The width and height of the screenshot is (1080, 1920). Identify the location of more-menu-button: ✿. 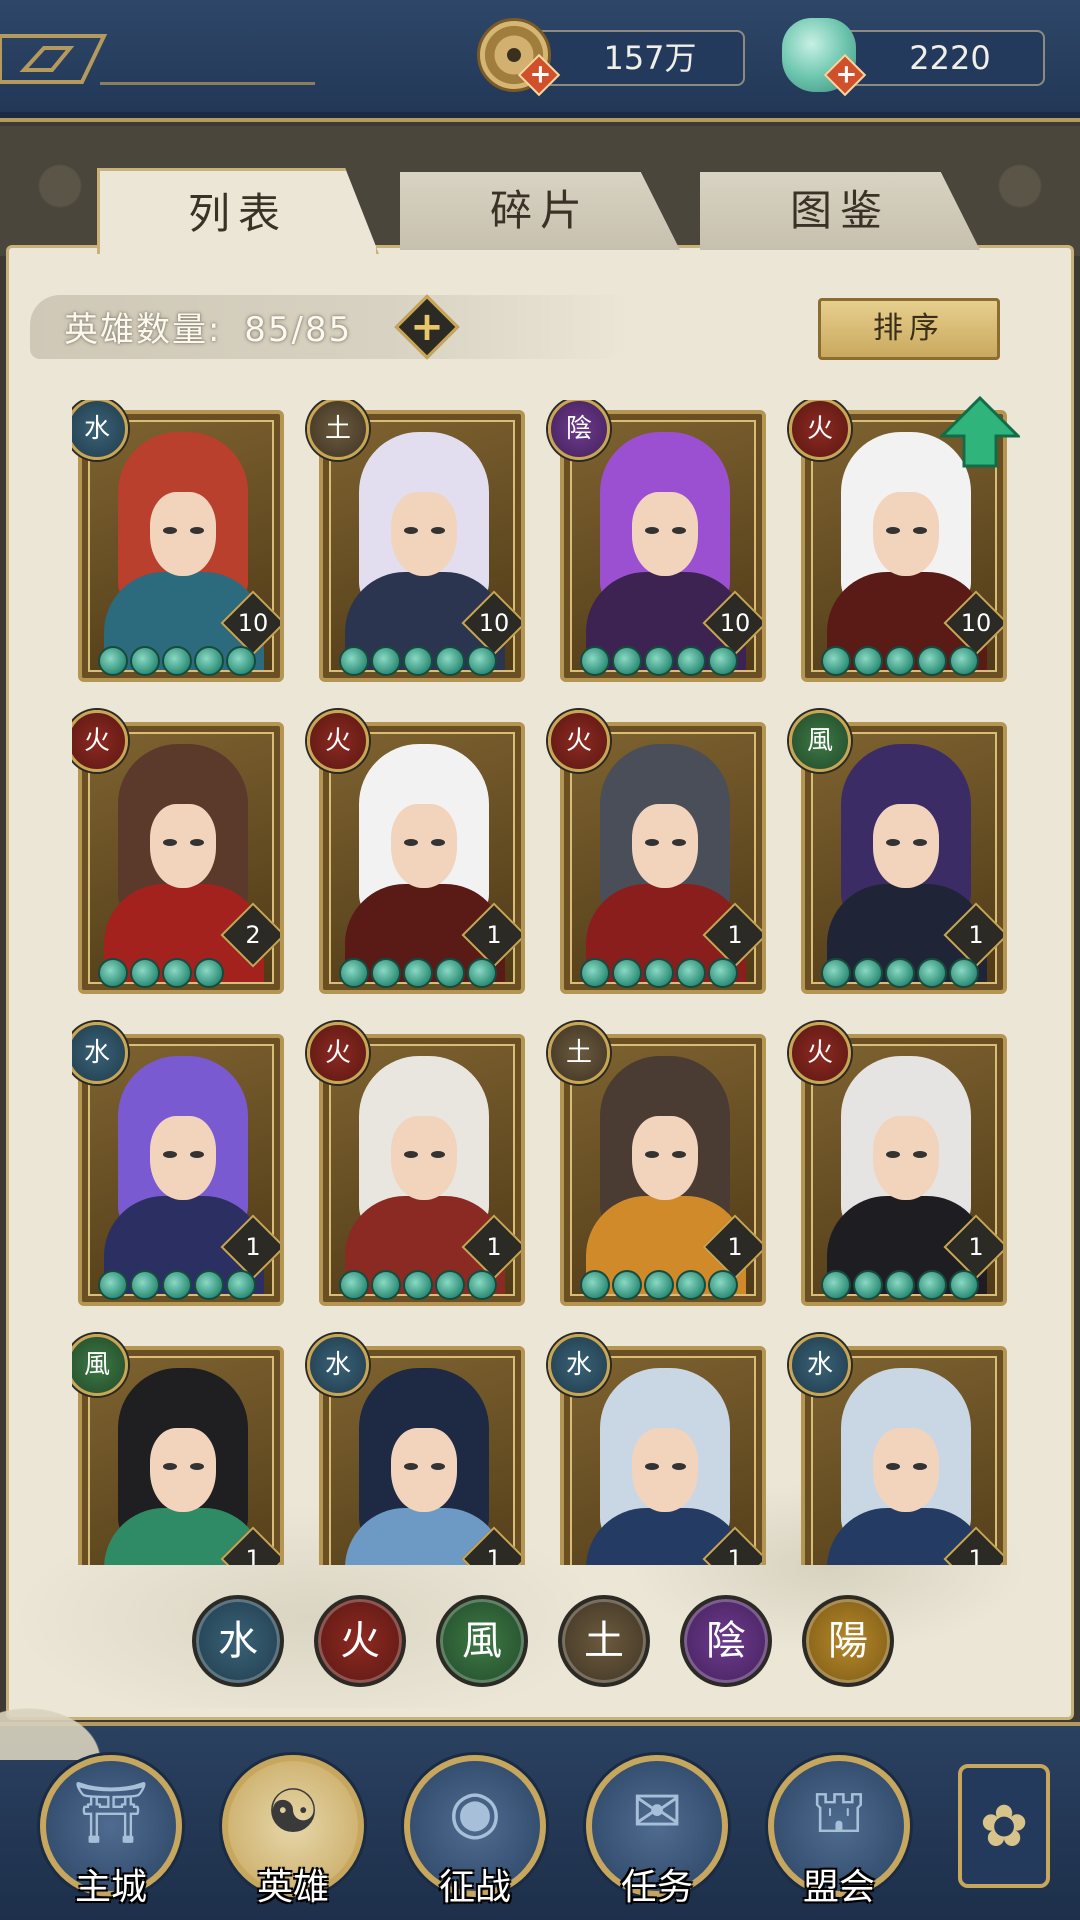
(1004, 1826).